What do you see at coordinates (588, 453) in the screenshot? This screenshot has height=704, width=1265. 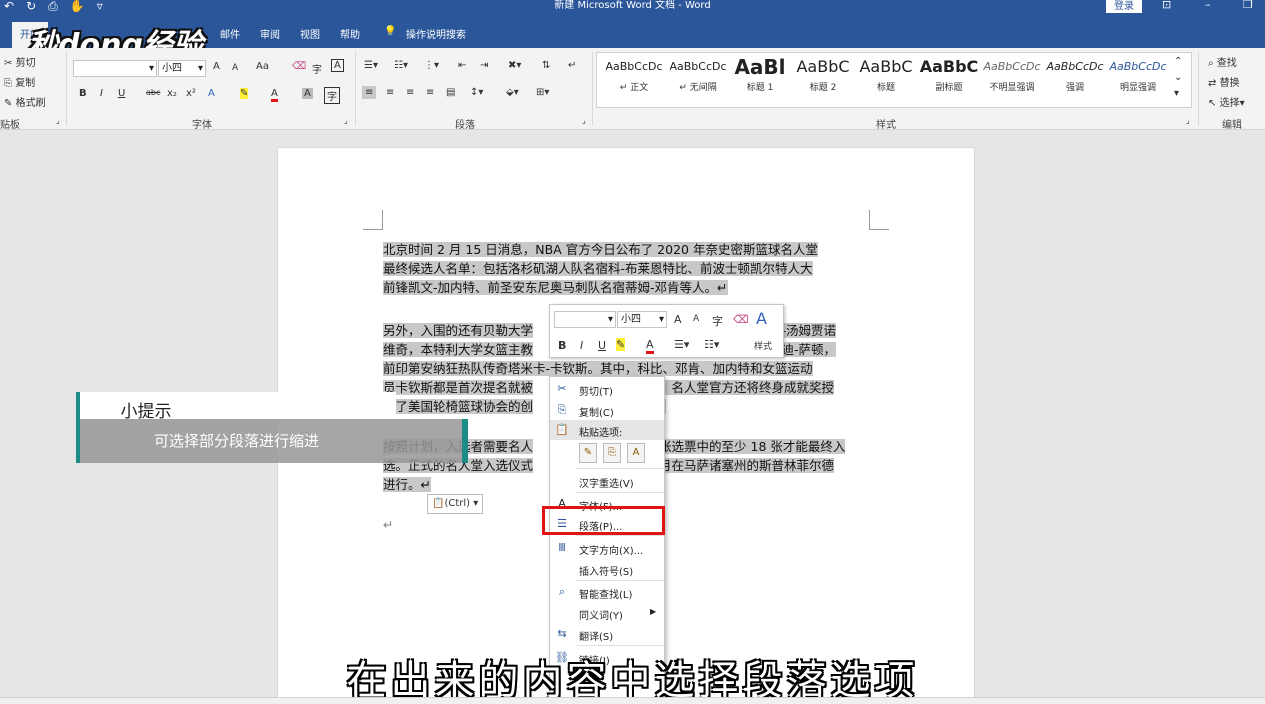 I see `paste-keep-format-icon: ✎` at bounding box center [588, 453].